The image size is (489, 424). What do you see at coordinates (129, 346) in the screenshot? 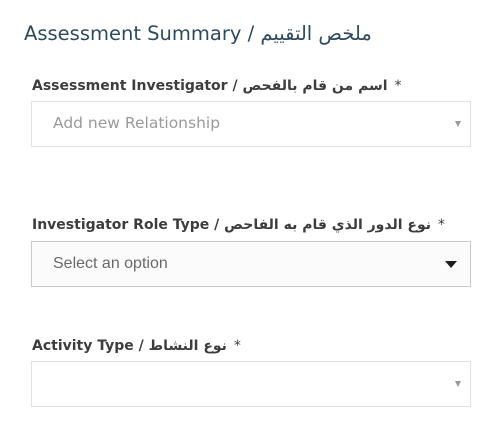
I see `activity-type-label-text: Activity Type / نوع النشاط` at bounding box center [129, 346].